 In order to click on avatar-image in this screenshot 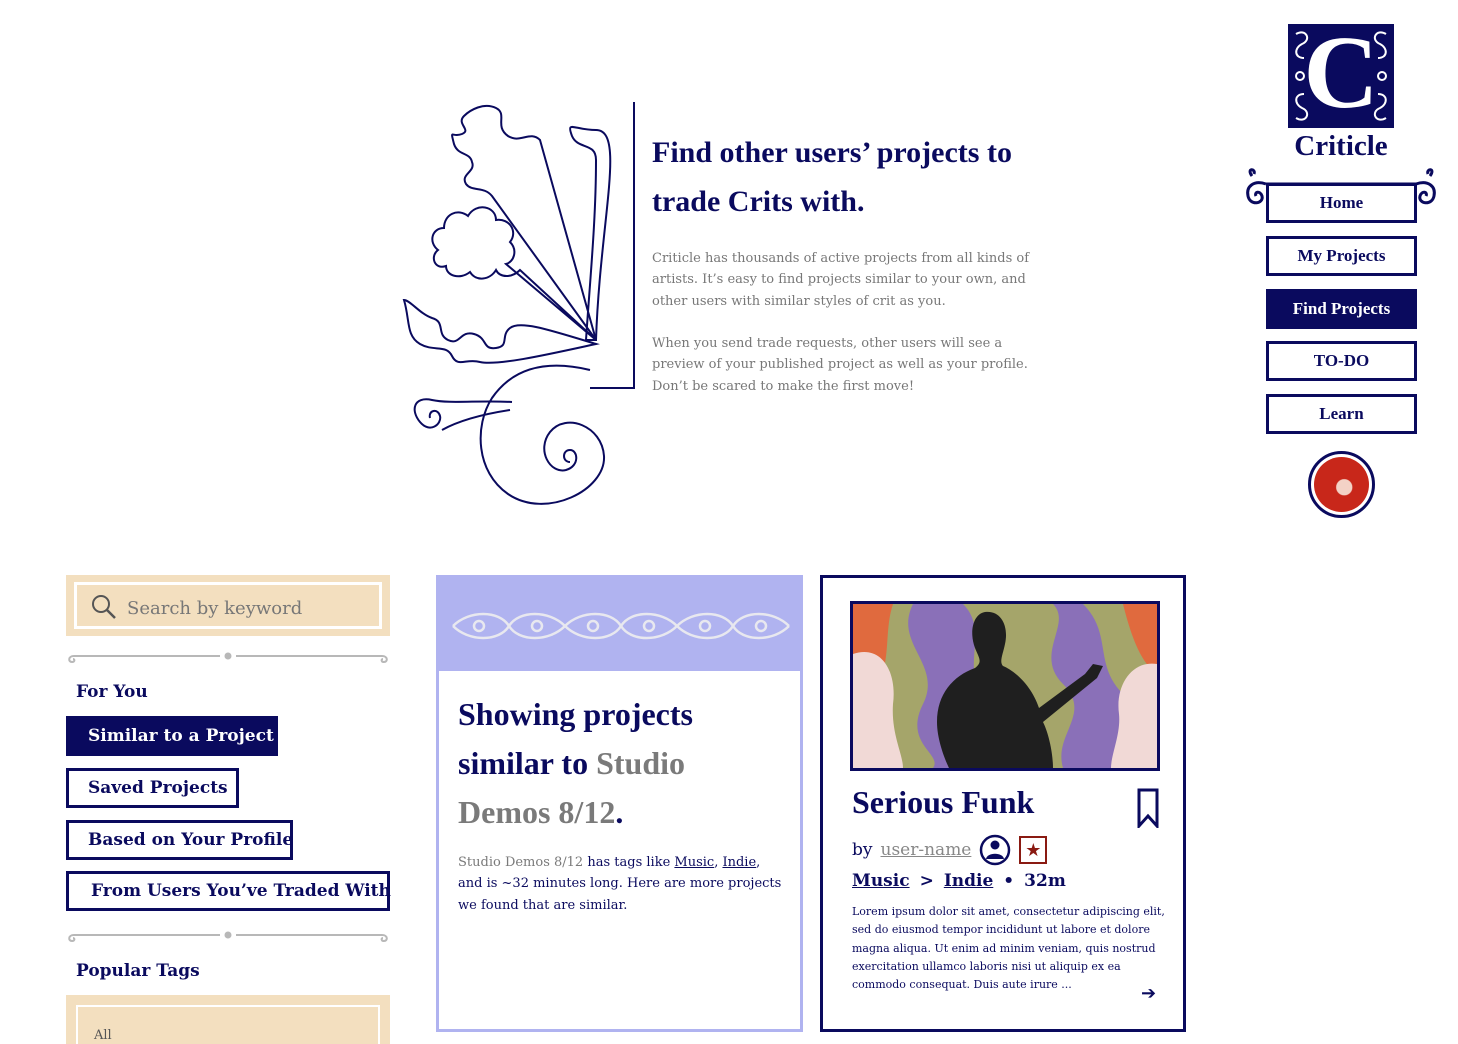, I will do `click(1341, 484)`.